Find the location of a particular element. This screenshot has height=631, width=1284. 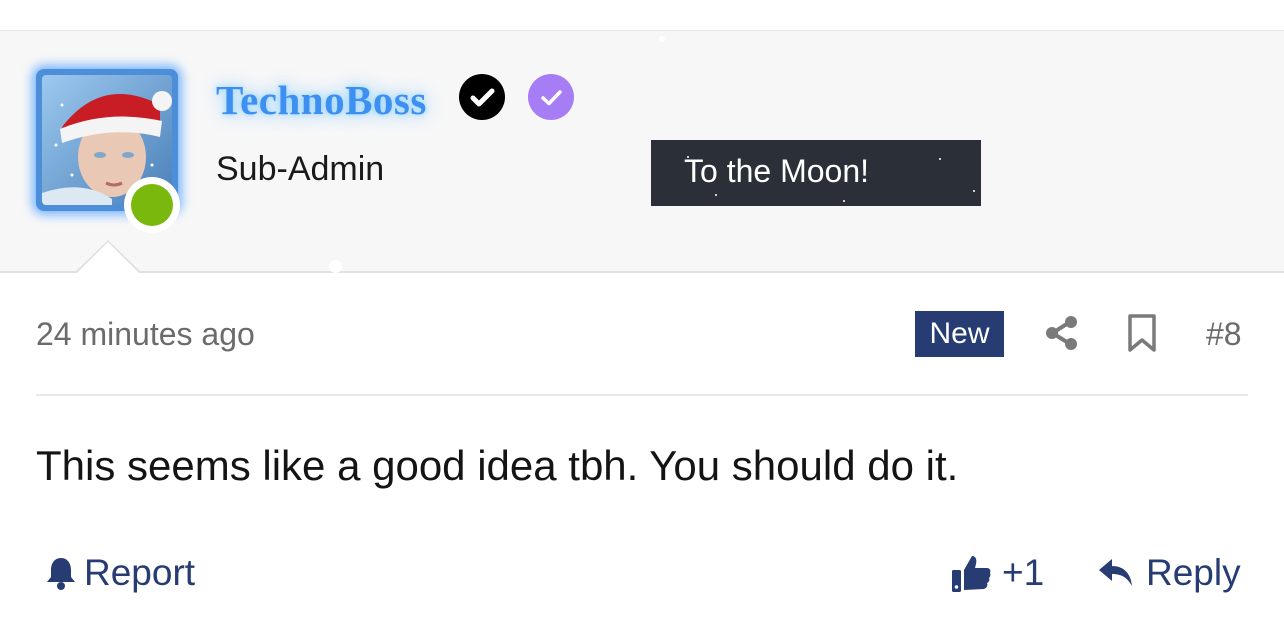

report-label: Report is located at coordinates (140, 572).